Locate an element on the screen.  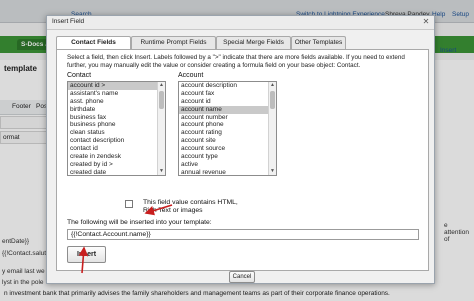
annotation-arrows is located at coordinates (125, 239).